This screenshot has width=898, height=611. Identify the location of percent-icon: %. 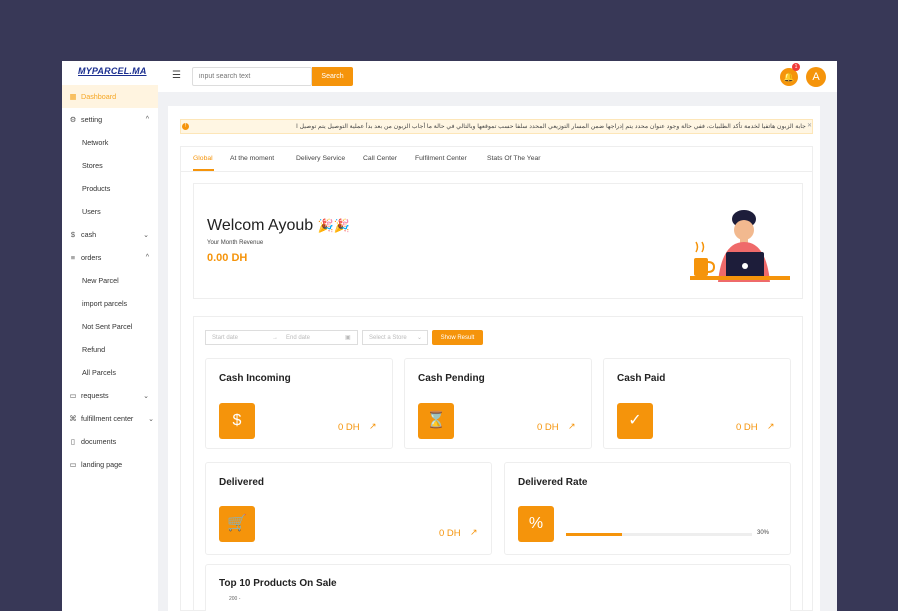
(536, 524).